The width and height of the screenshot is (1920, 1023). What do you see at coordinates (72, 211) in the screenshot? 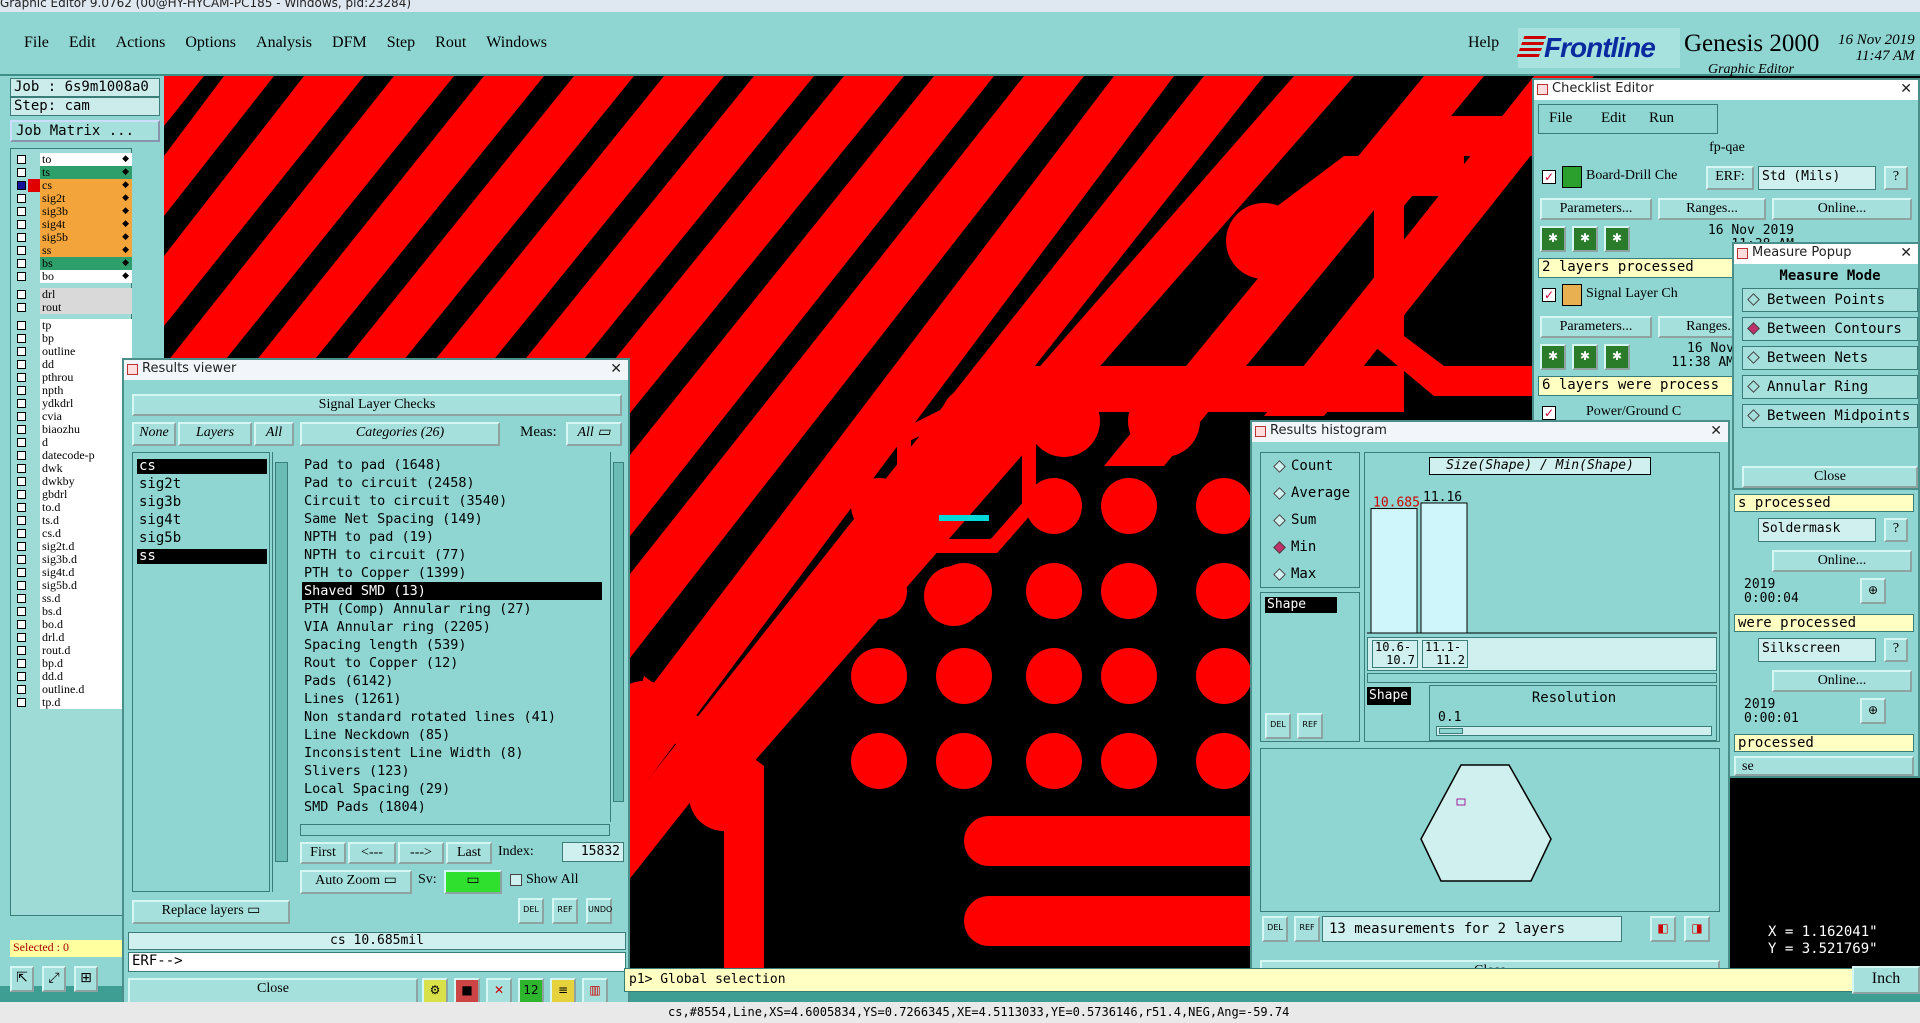
I see `layer-row-sig3b: sig3b ◆` at bounding box center [72, 211].